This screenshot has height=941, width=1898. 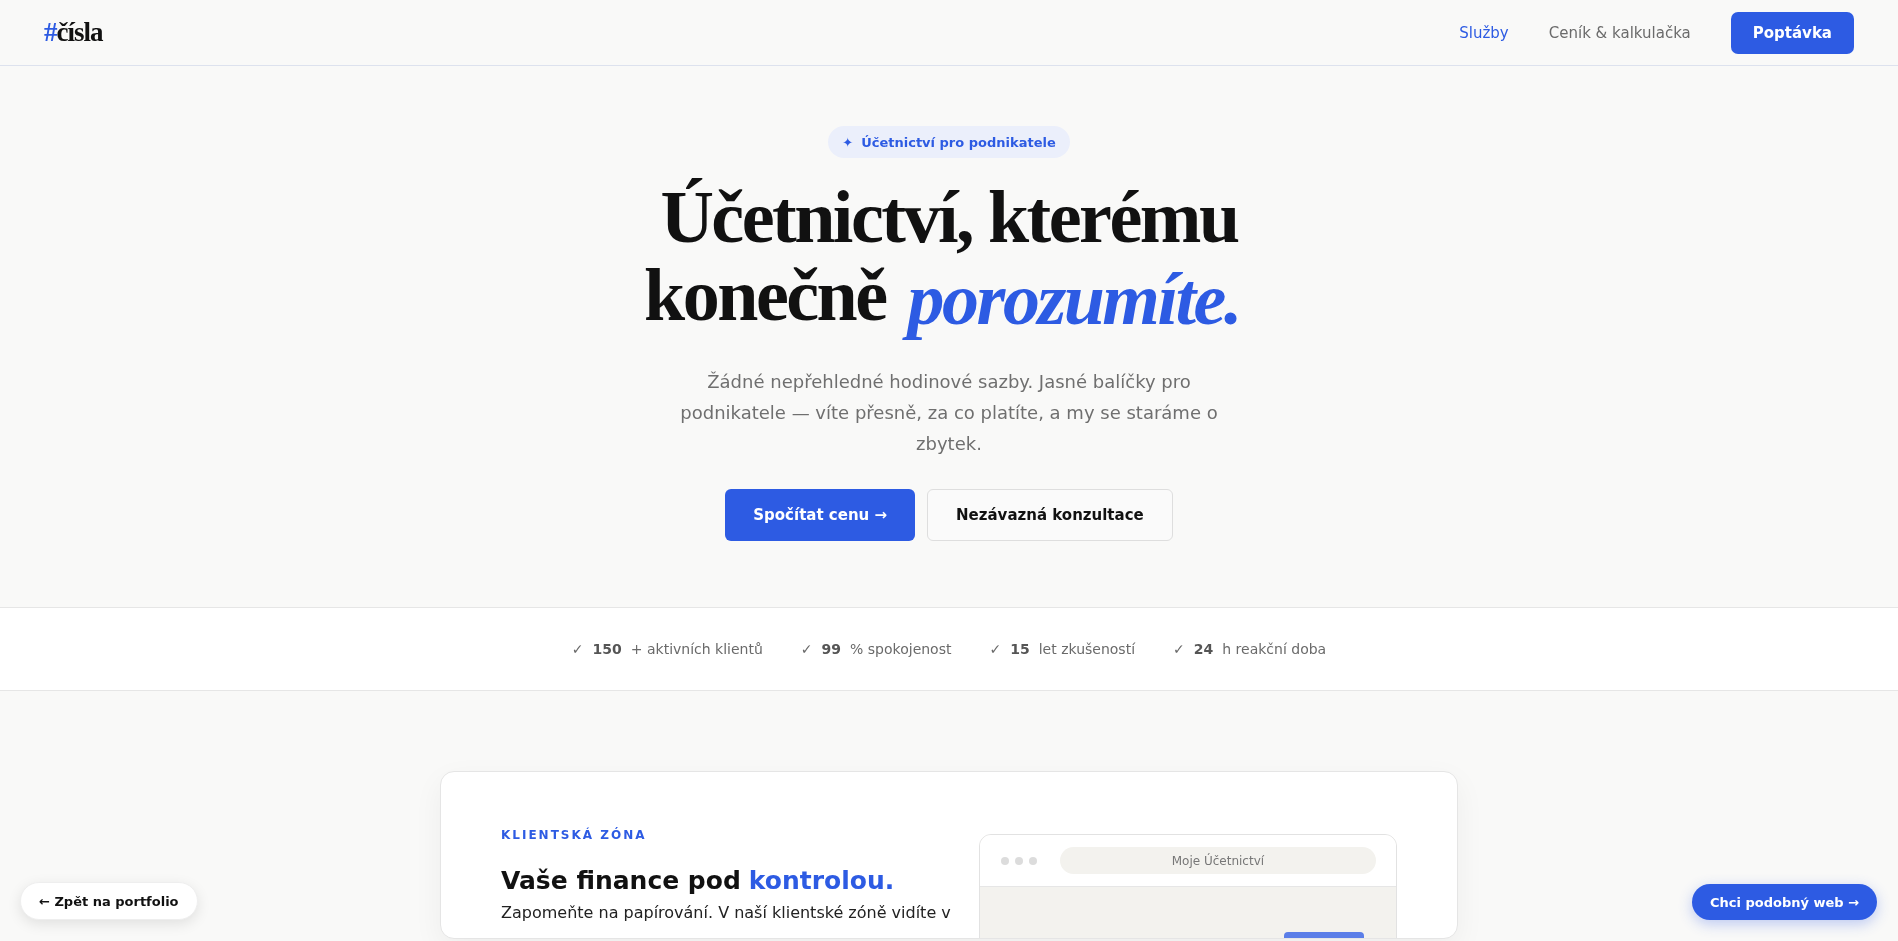 What do you see at coordinates (574, 835) in the screenshot?
I see `section-eyebrow: KLIENTSKÁ ZÓNA` at bounding box center [574, 835].